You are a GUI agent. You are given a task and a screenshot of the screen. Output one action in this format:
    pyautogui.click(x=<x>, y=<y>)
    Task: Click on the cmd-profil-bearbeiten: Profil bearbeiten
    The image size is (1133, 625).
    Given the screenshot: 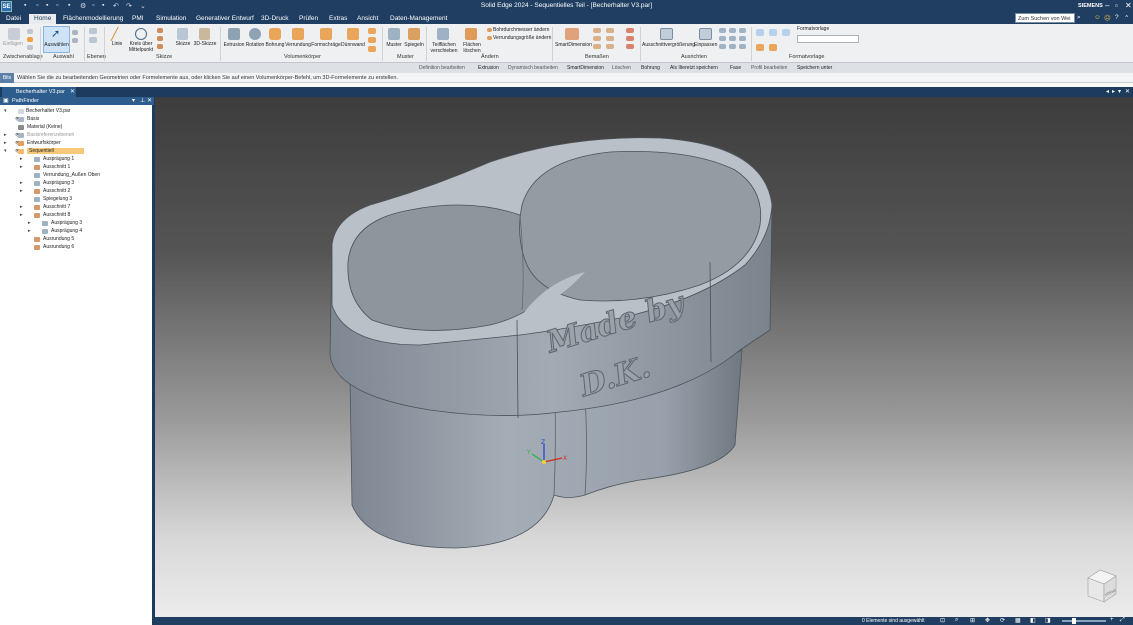 What is the action you would take?
    pyautogui.click(x=769, y=68)
    